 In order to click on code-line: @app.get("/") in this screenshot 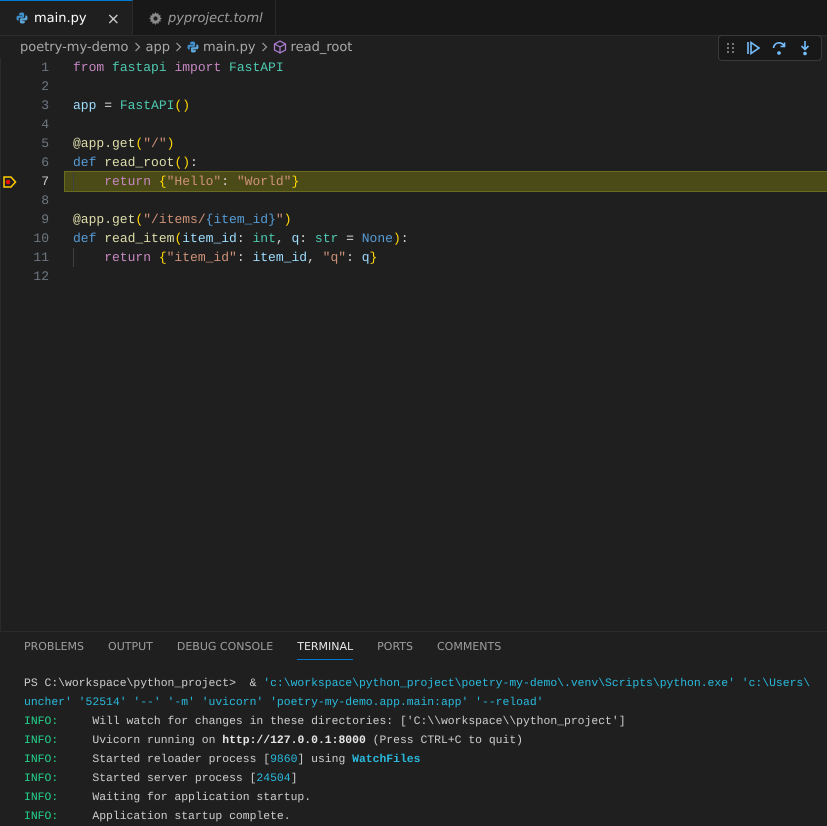, I will do `click(123, 144)`.